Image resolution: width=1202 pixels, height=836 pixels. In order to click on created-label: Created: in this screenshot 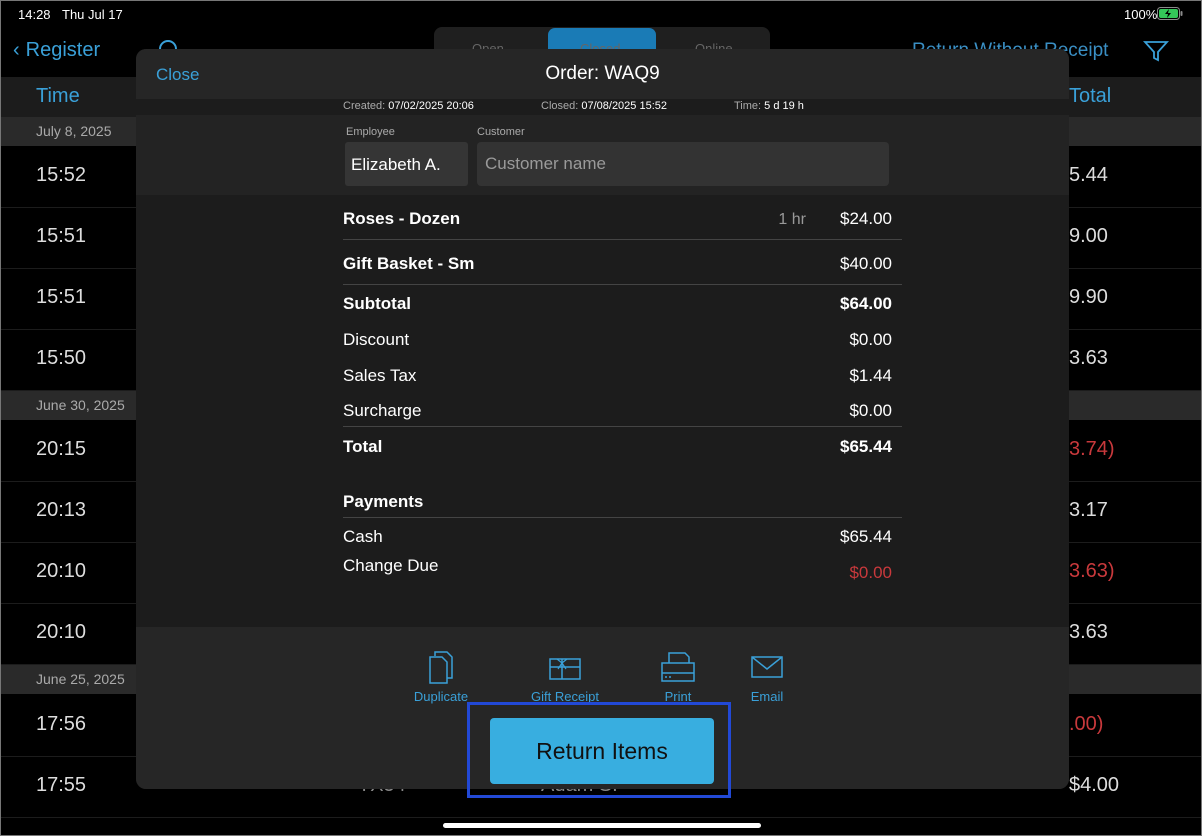, I will do `click(364, 106)`.